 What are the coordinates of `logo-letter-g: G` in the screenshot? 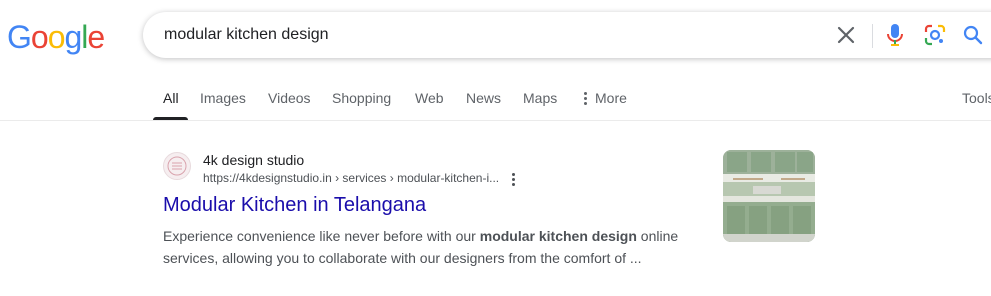 It's located at (19, 37).